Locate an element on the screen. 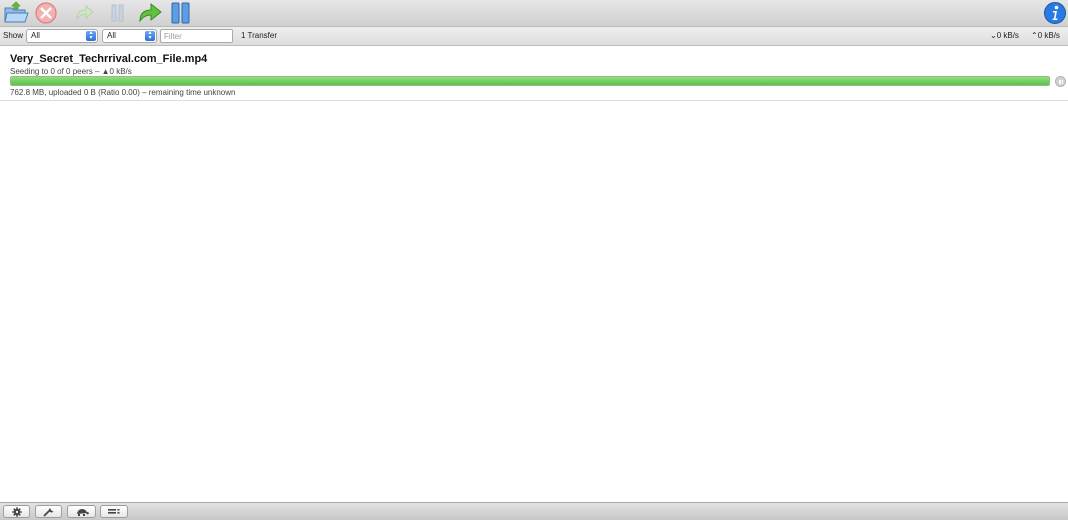 This screenshot has height=520, width=1068. resume-arrow-icon is located at coordinates (85, 12).